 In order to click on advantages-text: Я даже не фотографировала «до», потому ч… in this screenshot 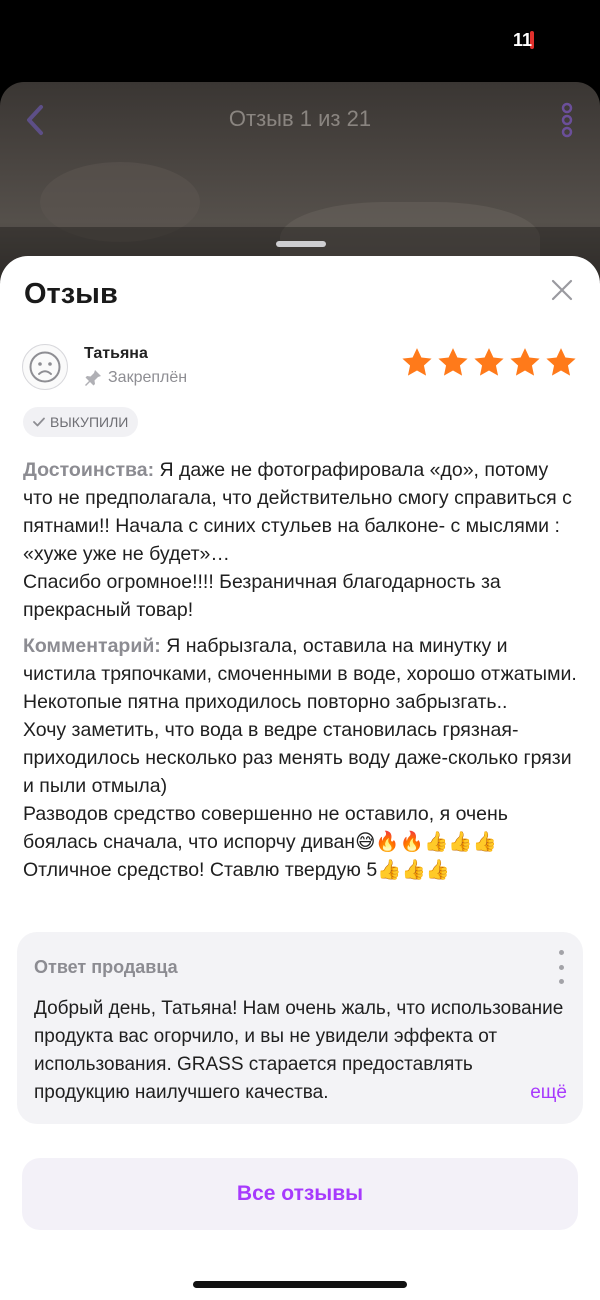, I will do `click(297, 540)`.